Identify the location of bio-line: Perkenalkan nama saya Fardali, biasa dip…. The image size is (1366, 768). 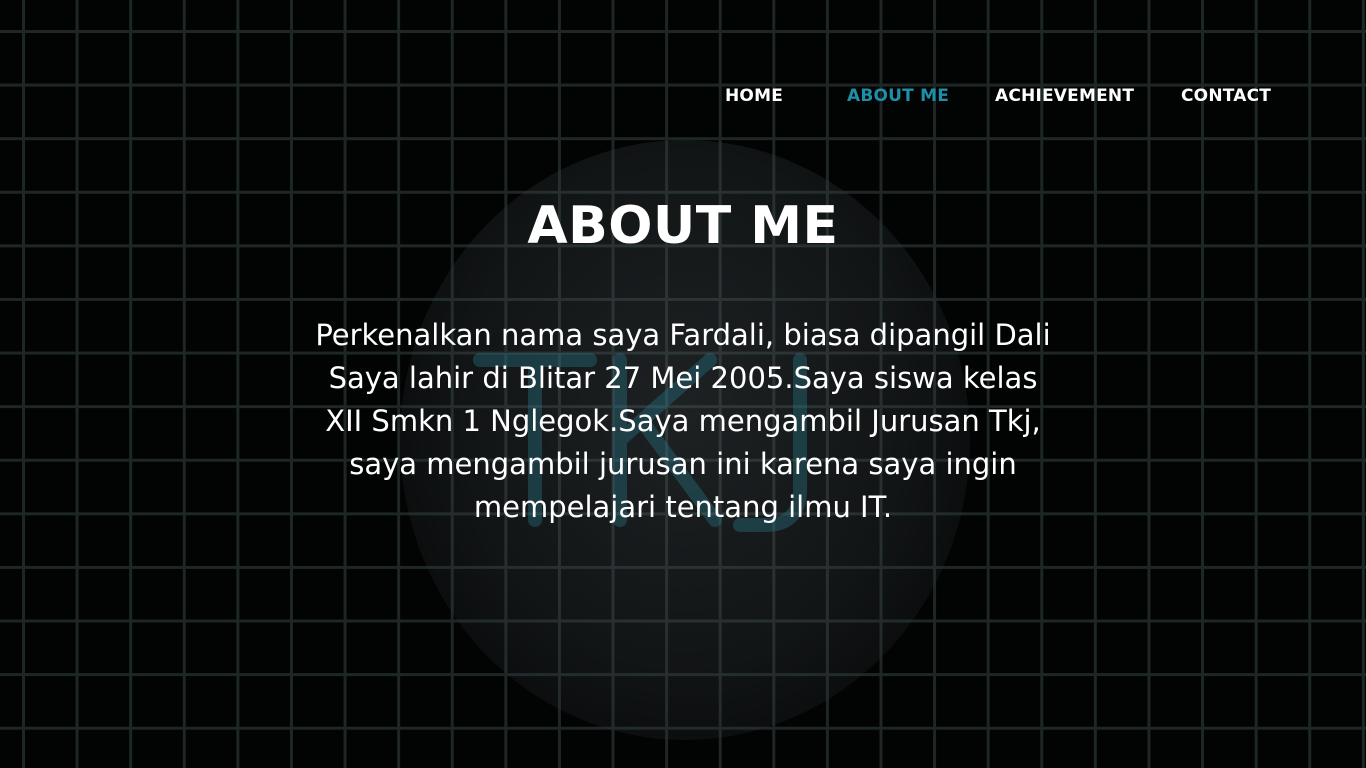
(683, 335).